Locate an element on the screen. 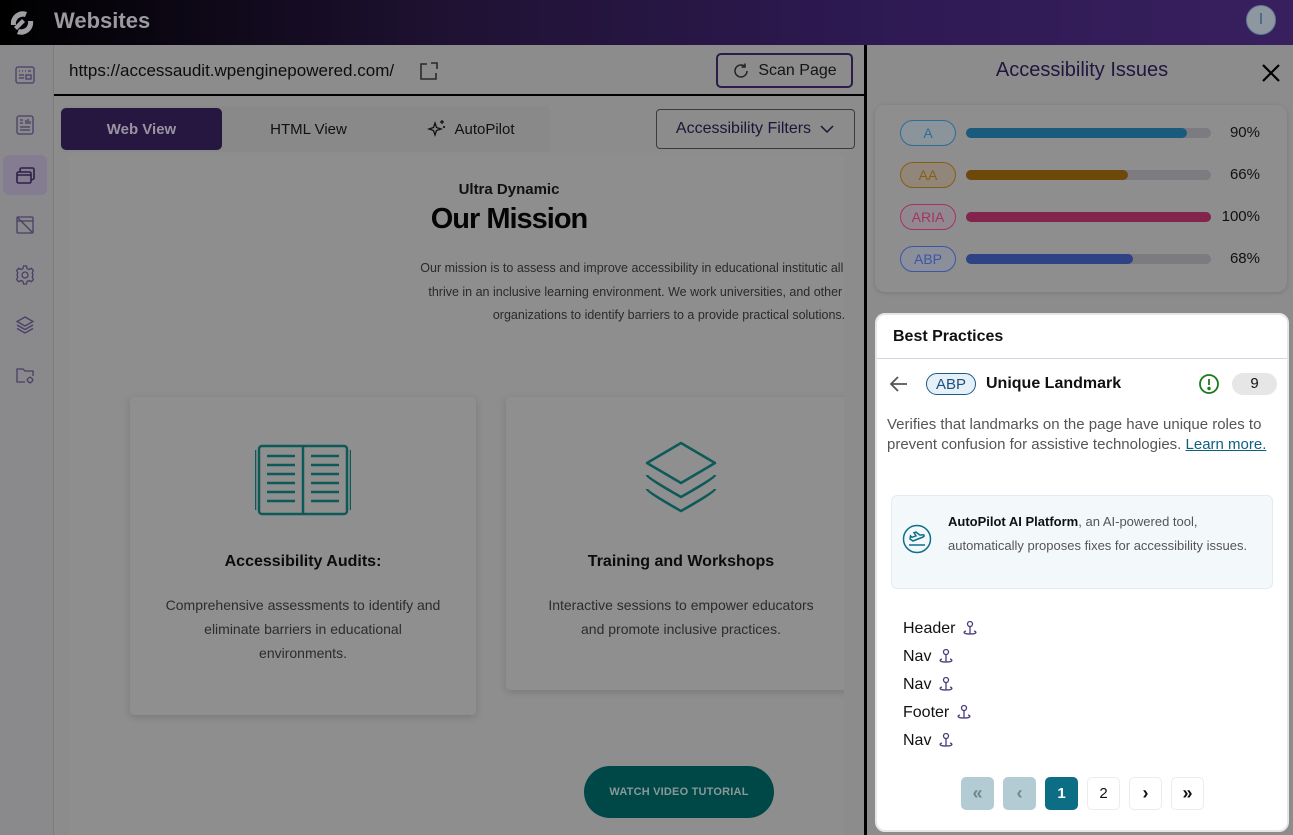 The image size is (1293, 835). score-row-a: A 90% is located at coordinates (1081, 133).